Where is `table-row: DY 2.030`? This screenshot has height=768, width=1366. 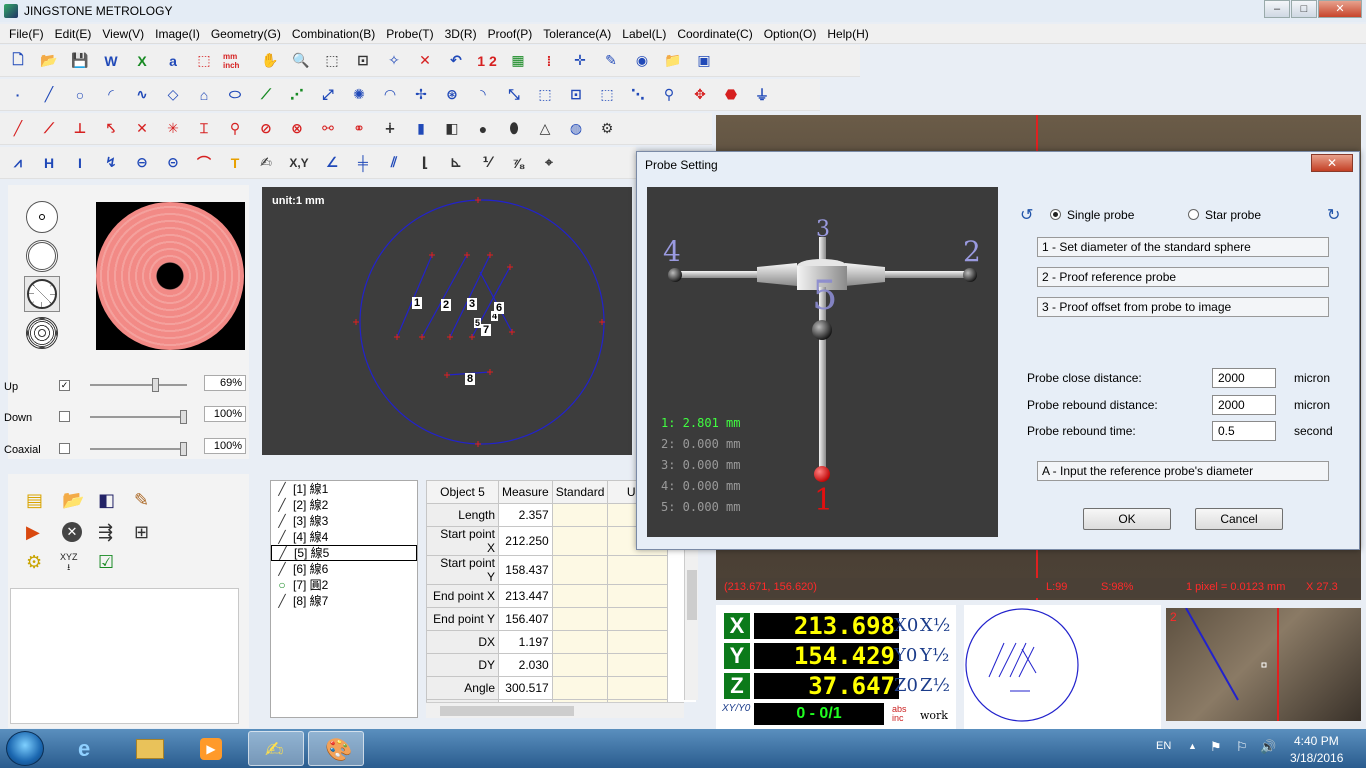
table-row: DY 2.030 is located at coordinates (547, 665).